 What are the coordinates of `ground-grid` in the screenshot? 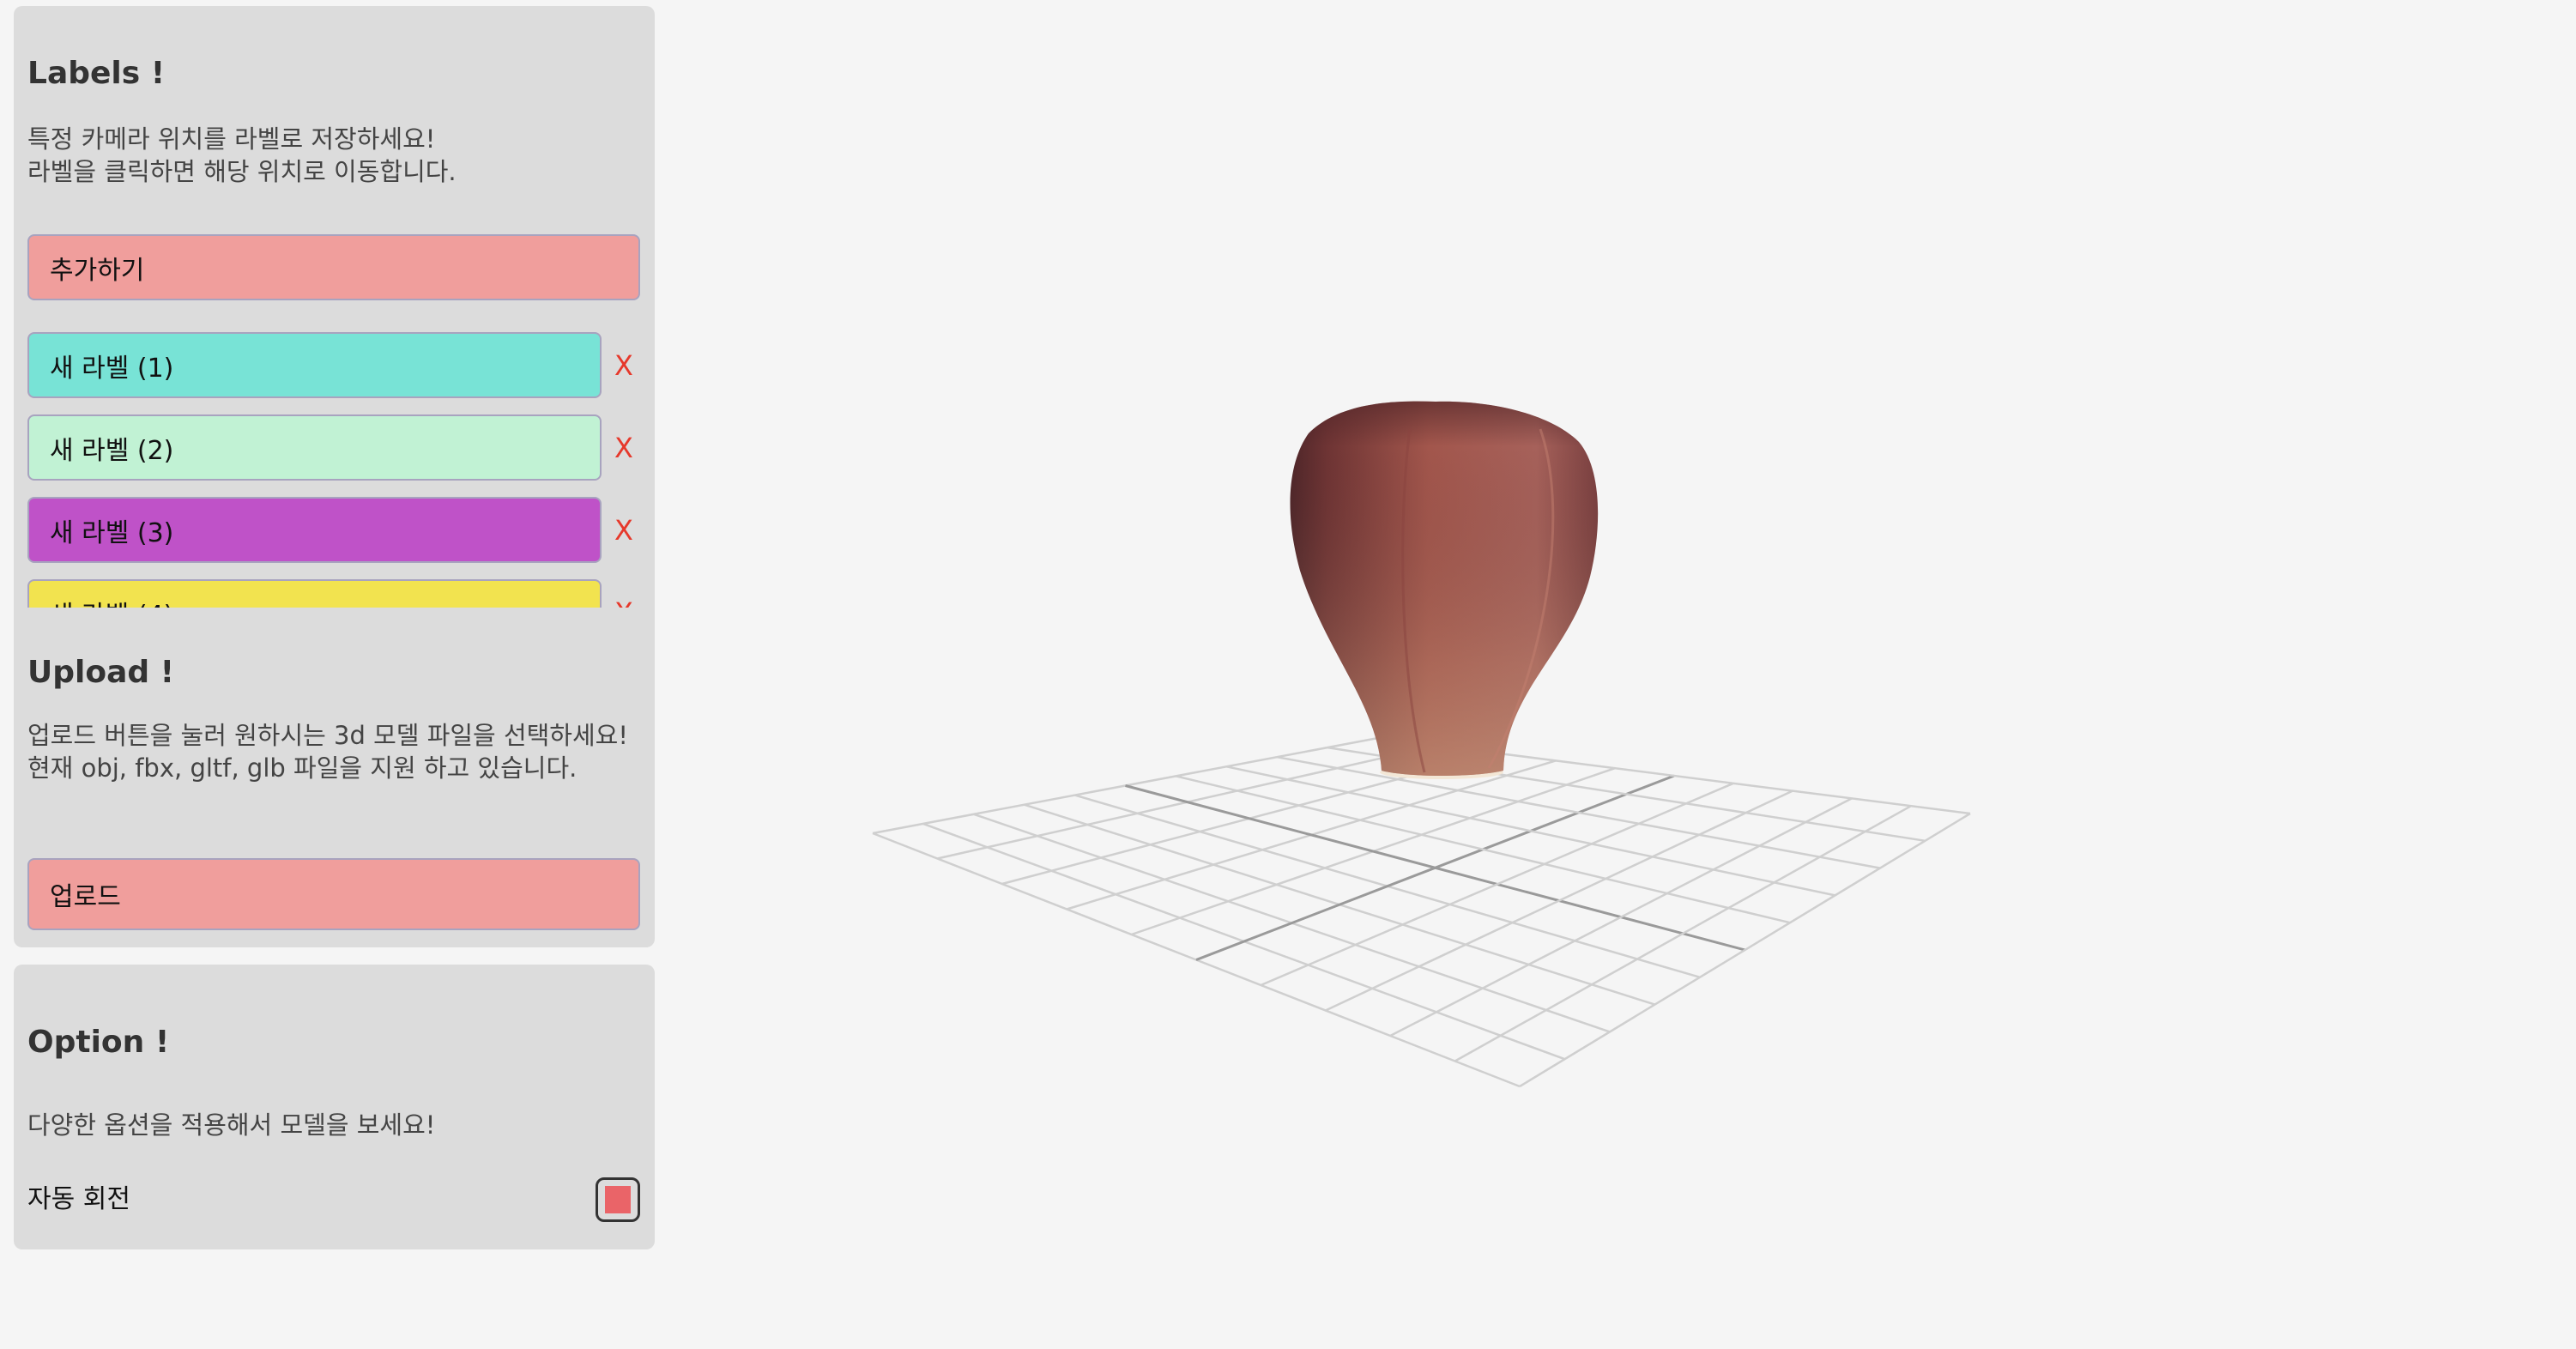 It's located at (1421, 912).